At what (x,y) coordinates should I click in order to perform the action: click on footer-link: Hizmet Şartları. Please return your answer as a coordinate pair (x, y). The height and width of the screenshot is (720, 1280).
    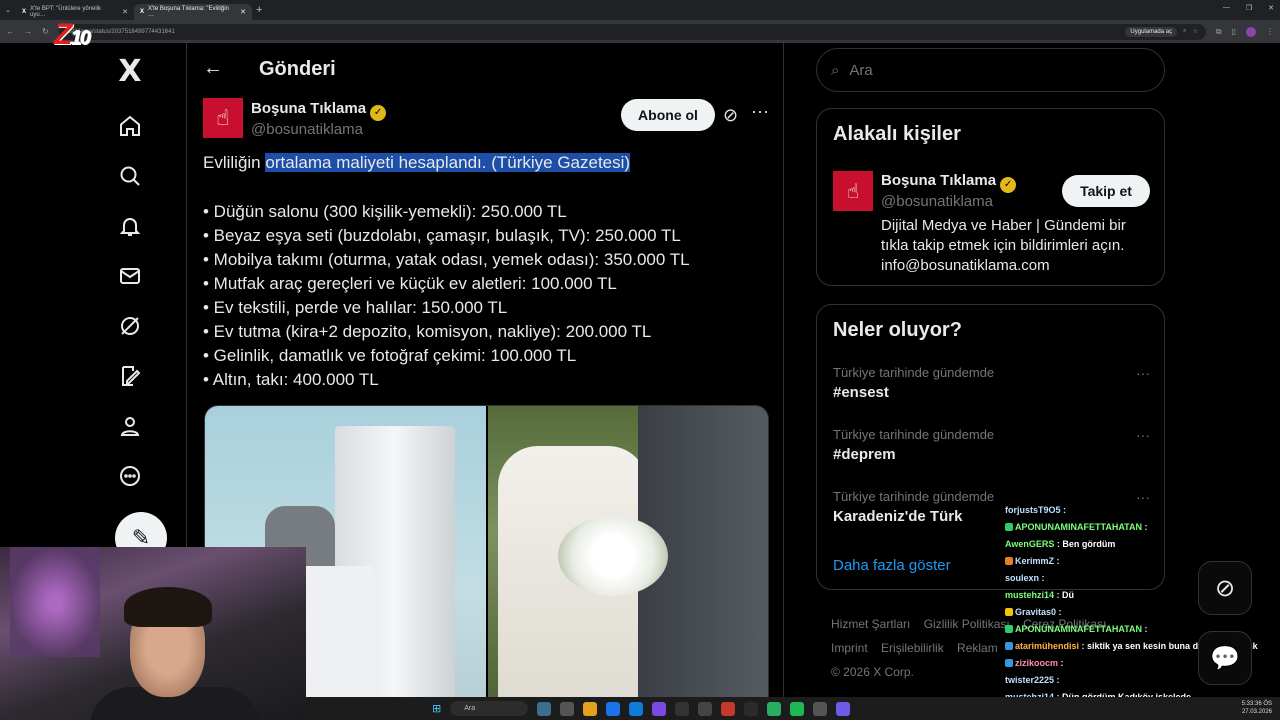
    Looking at the image, I should click on (870, 624).